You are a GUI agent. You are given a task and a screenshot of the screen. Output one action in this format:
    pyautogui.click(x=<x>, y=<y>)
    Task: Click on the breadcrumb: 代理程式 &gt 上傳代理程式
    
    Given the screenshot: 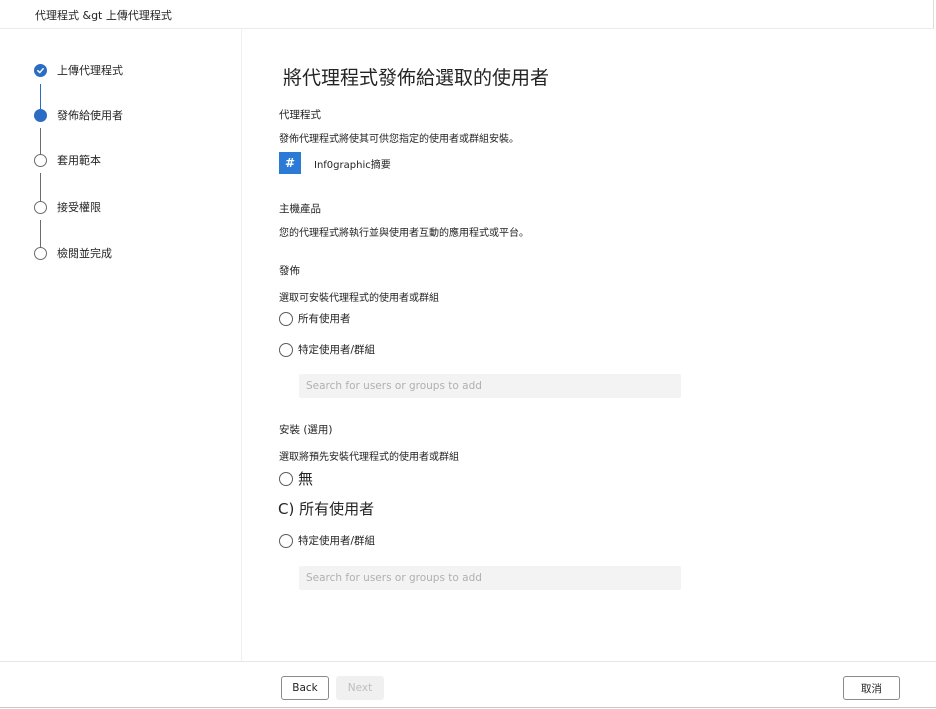 What is the action you would take?
    pyautogui.click(x=467, y=14)
    